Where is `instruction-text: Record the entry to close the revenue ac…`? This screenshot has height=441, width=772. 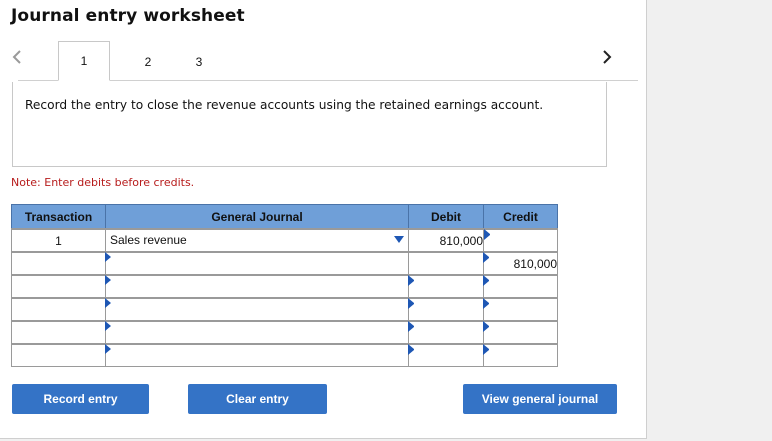 instruction-text: Record the entry to close the revenue ac… is located at coordinates (284, 105).